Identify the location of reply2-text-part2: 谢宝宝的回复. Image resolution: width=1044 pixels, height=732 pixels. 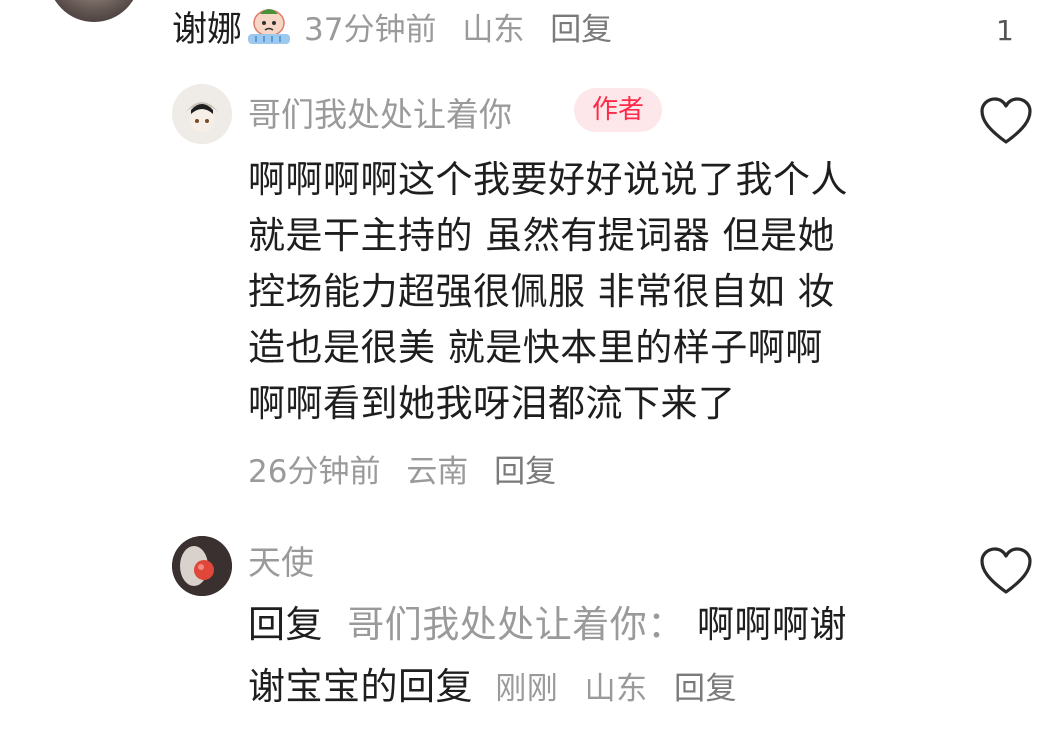
(360, 686).